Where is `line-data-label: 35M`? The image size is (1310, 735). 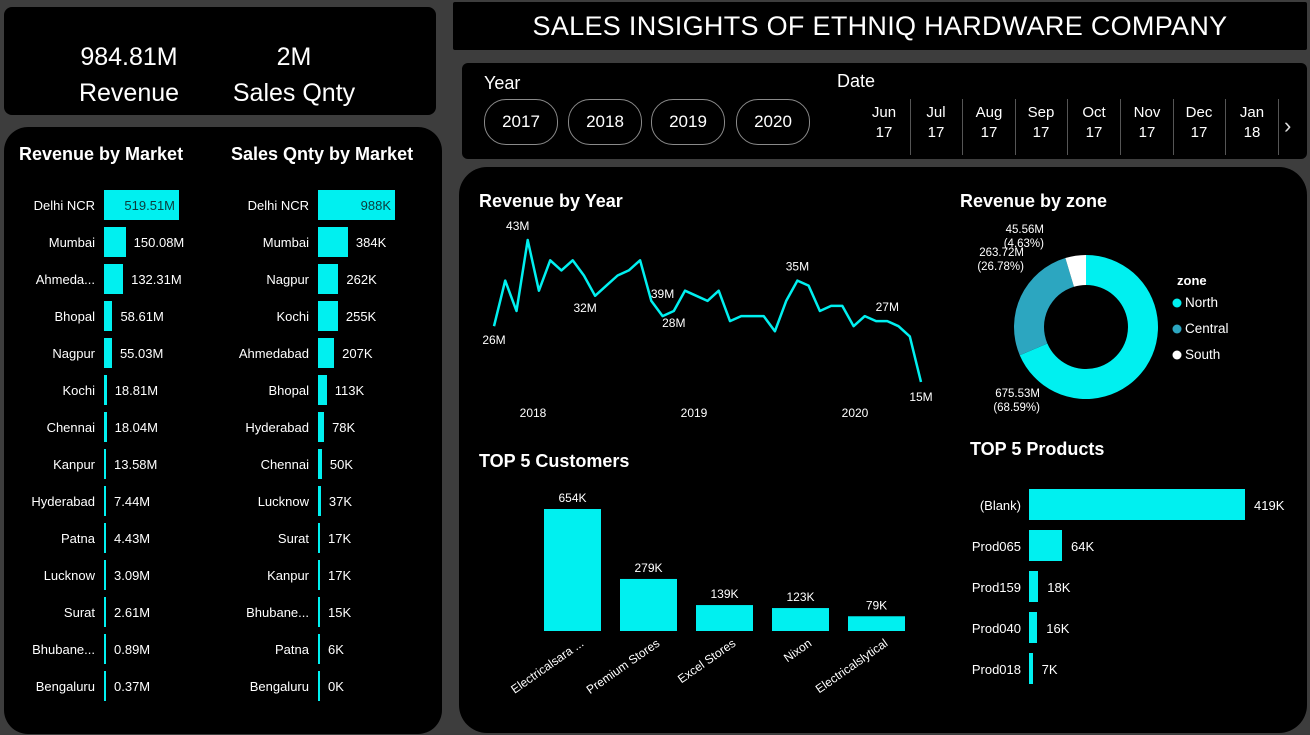
line-data-label: 35M is located at coordinates (797, 267).